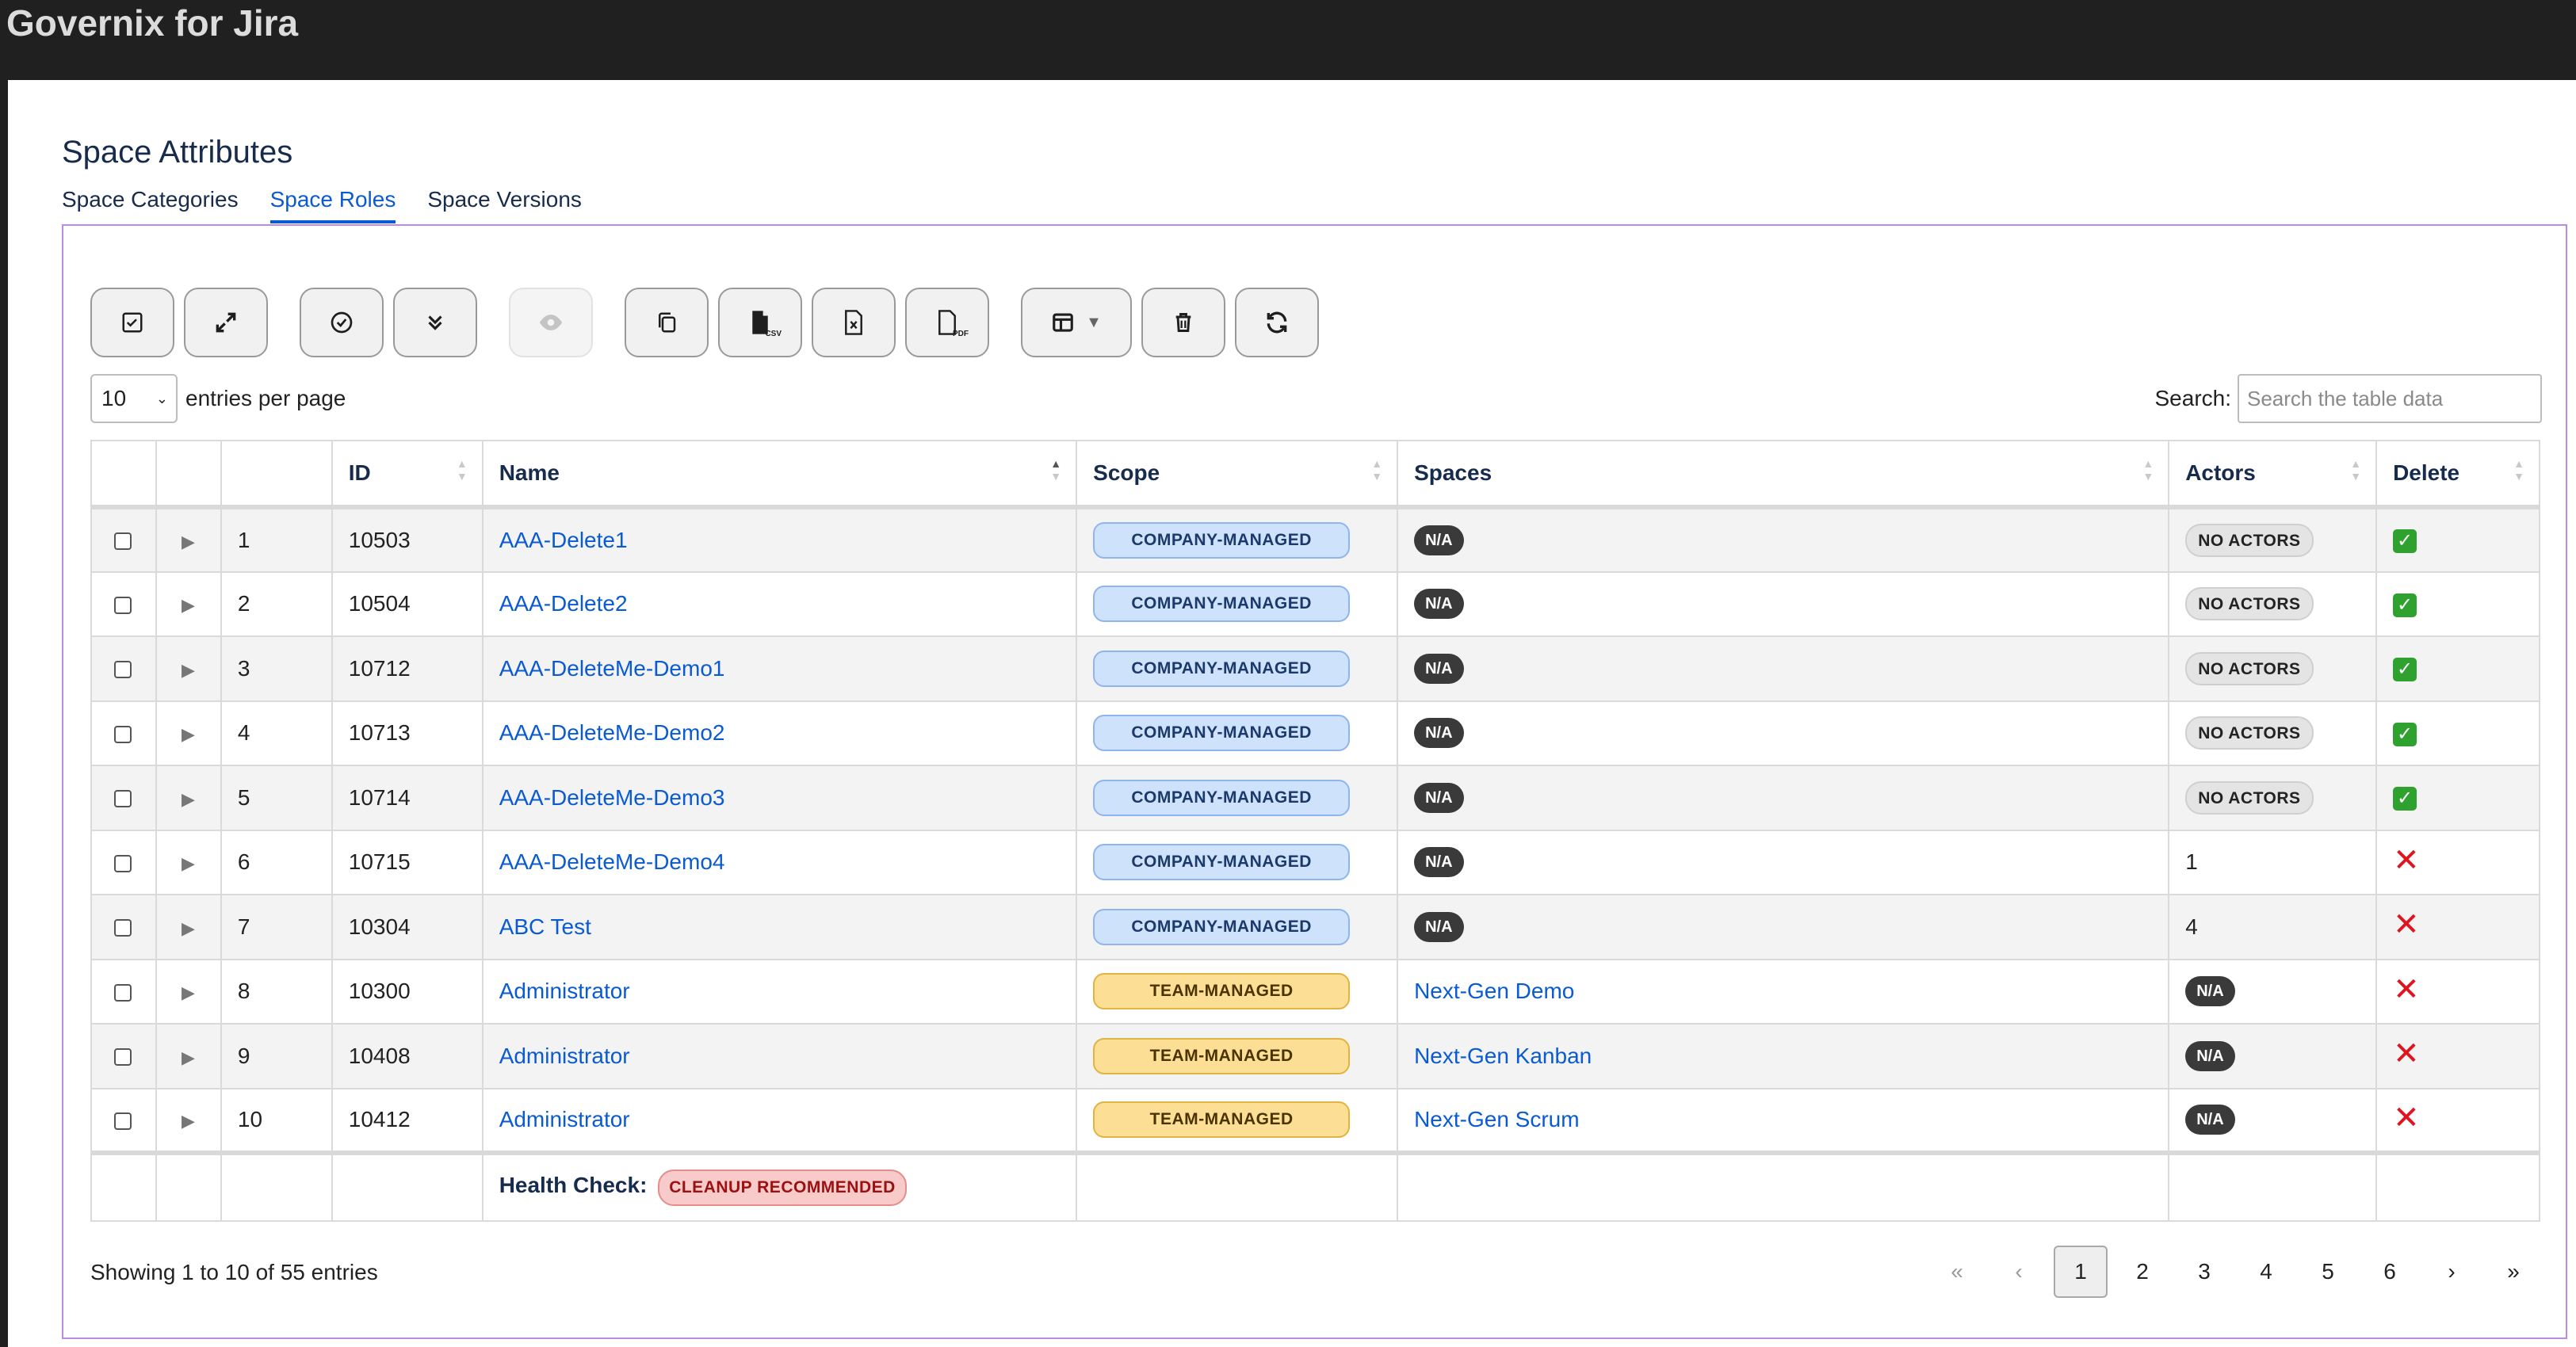 This screenshot has height=1347, width=2576. What do you see at coordinates (2266, 1272) in the screenshot?
I see `page-button-4: 4` at bounding box center [2266, 1272].